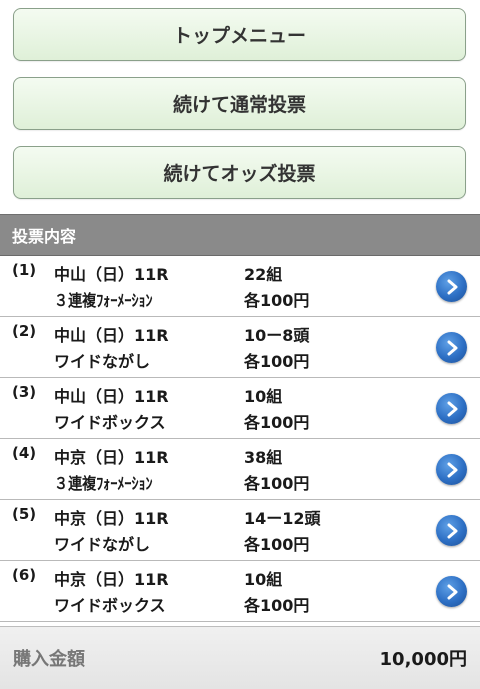 This screenshot has height=689, width=480. What do you see at coordinates (240, 408) in the screenshot?
I see `bet-row: (3) 中山（日）11R ワイドボックス 10組 各100円` at bounding box center [240, 408].